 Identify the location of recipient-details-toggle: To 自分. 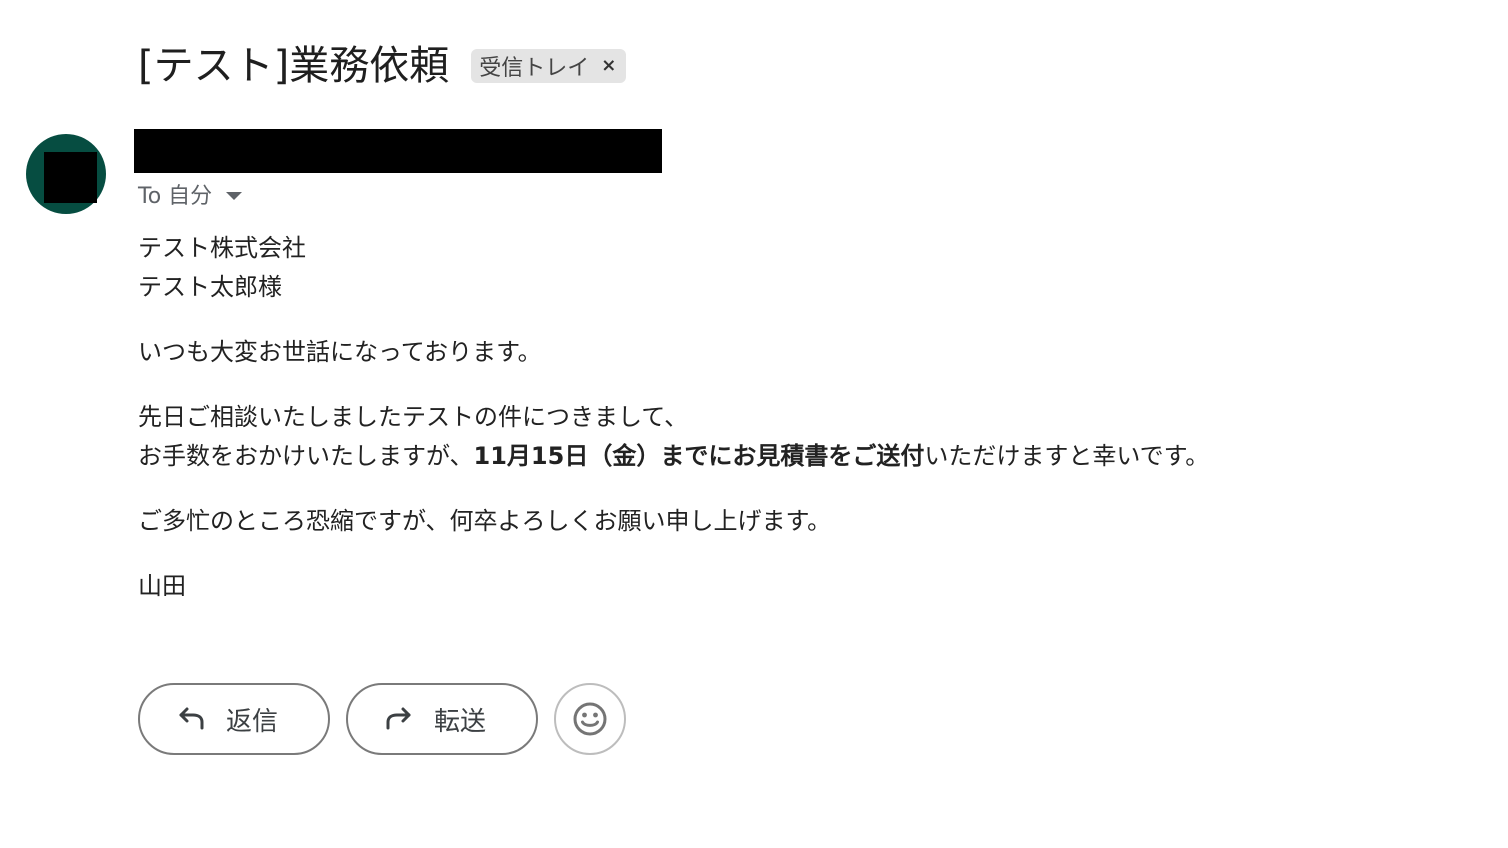
(190, 194).